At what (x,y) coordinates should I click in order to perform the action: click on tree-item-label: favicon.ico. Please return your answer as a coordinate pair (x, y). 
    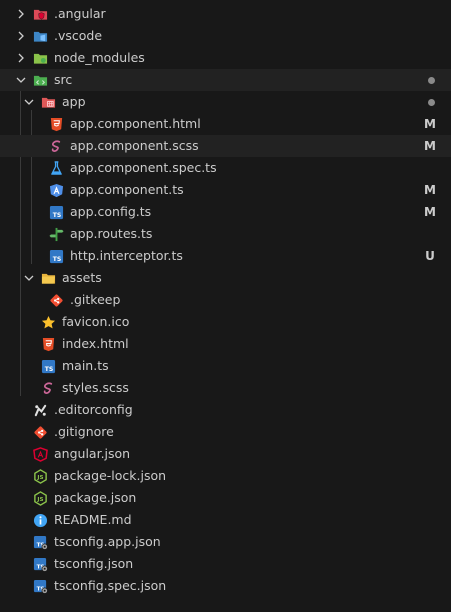
    Looking at the image, I should click on (96, 321).